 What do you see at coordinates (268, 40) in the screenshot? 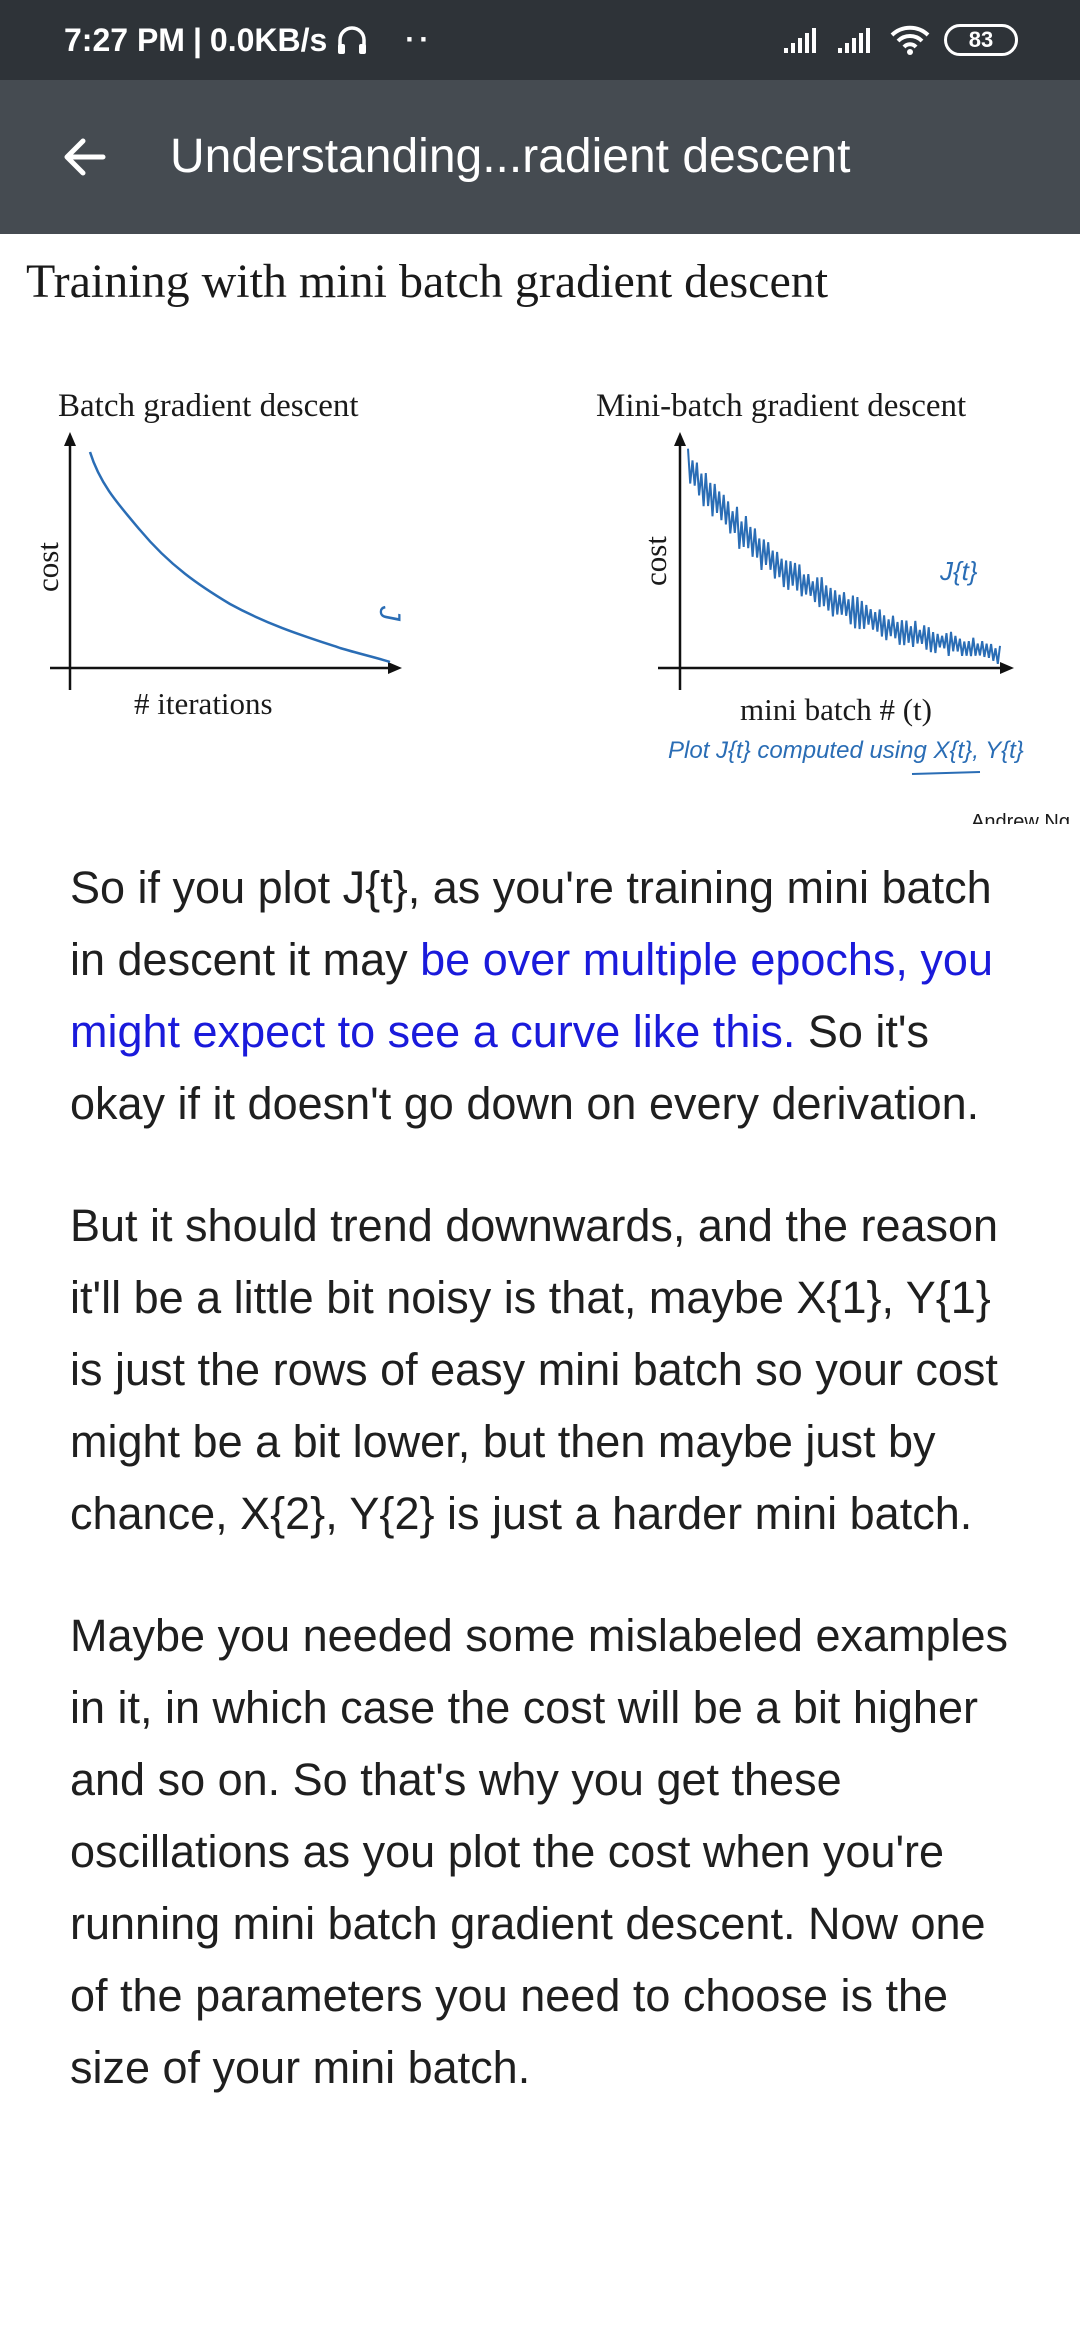
I see `status-net-speed: 0.0KB/s` at bounding box center [268, 40].